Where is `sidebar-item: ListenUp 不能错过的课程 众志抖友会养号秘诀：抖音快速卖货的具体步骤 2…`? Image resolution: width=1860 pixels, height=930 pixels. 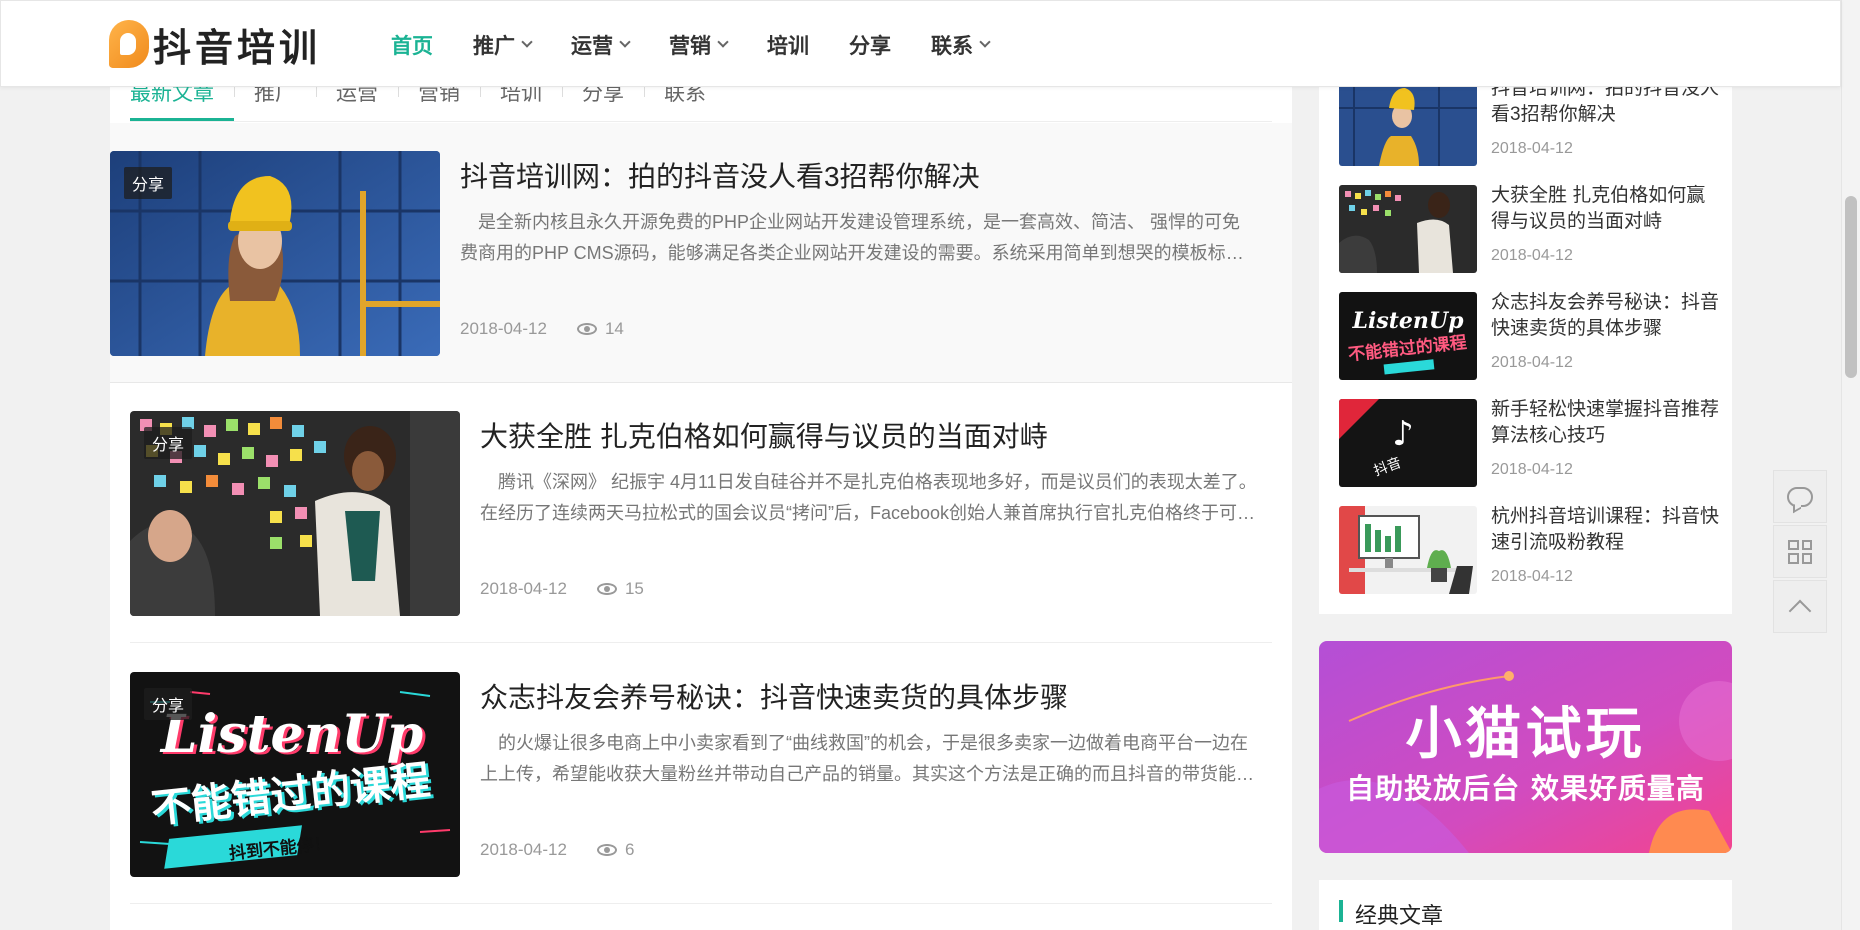 sidebar-item: ListenUp 不能错过的课程 众志抖友会养号秘诀：抖音快速卖货的具体步骤 2… is located at coordinates (1529, 336).